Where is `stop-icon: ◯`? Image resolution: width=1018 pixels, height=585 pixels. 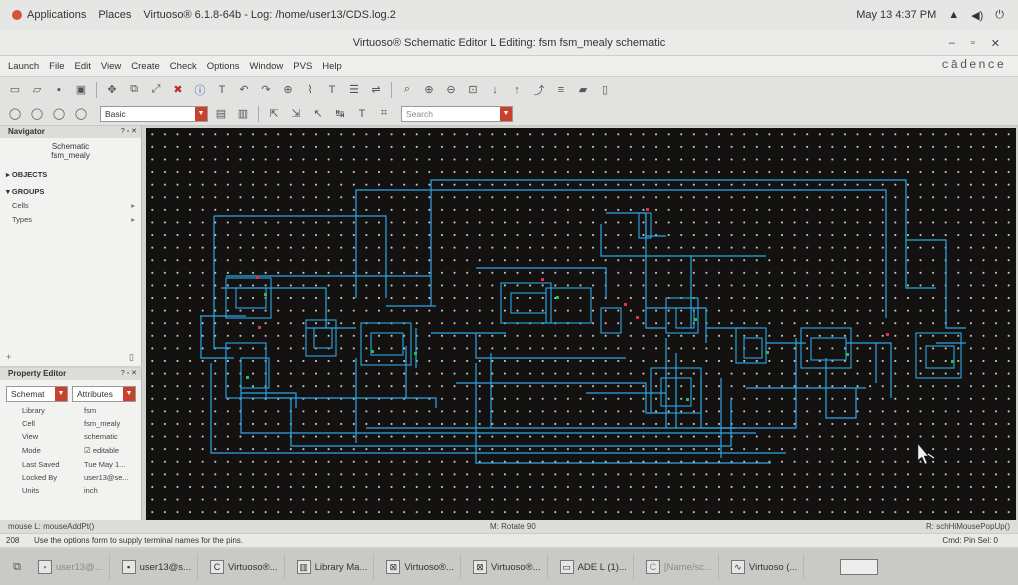 stop-icon: ◯ is located at coordinates (59, 114).